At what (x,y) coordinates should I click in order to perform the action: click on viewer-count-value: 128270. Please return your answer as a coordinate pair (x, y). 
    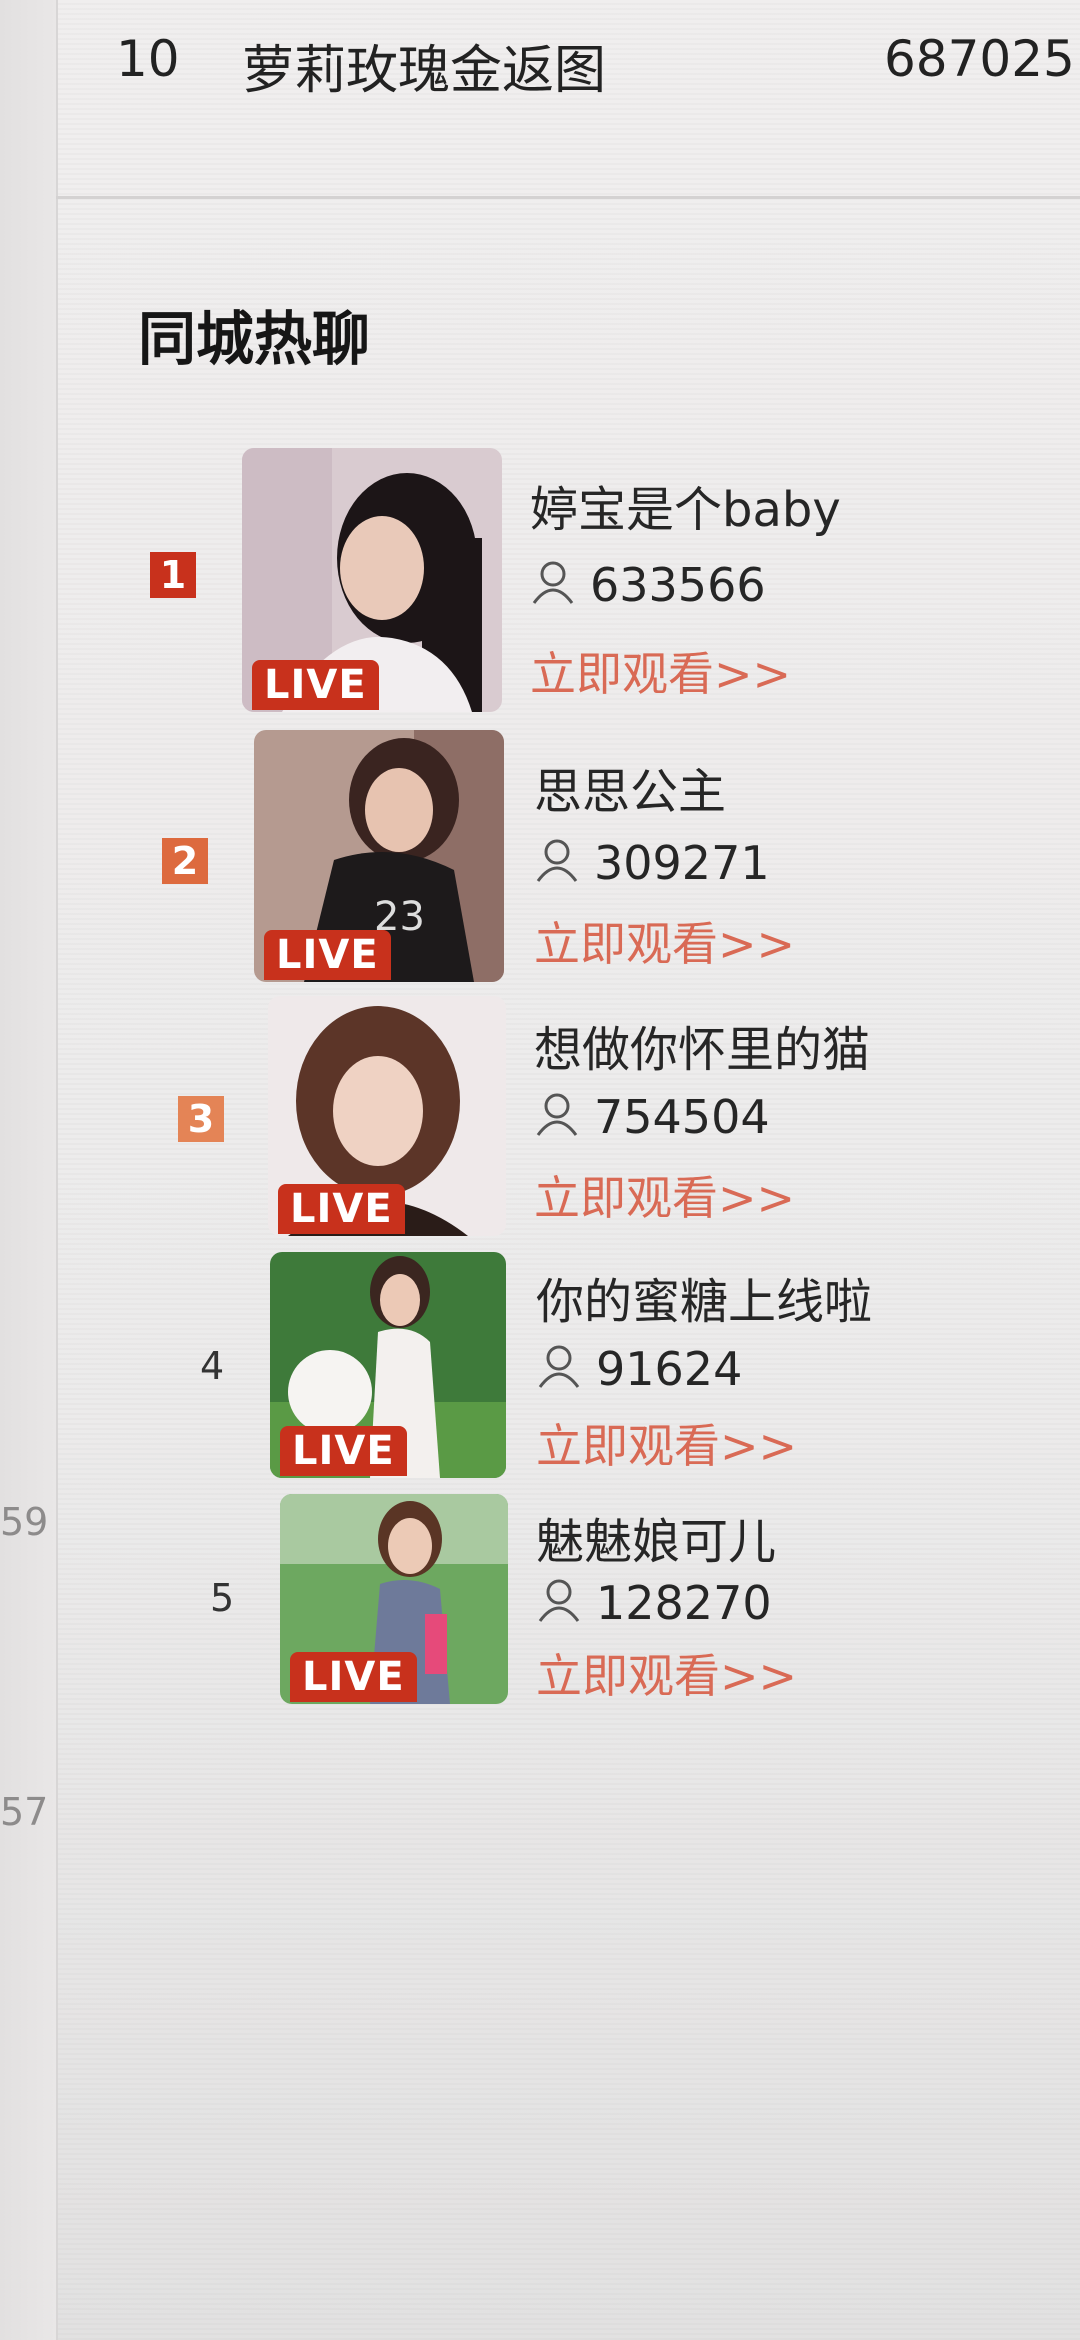
    Looking at the image, I should click on (684, 1603).